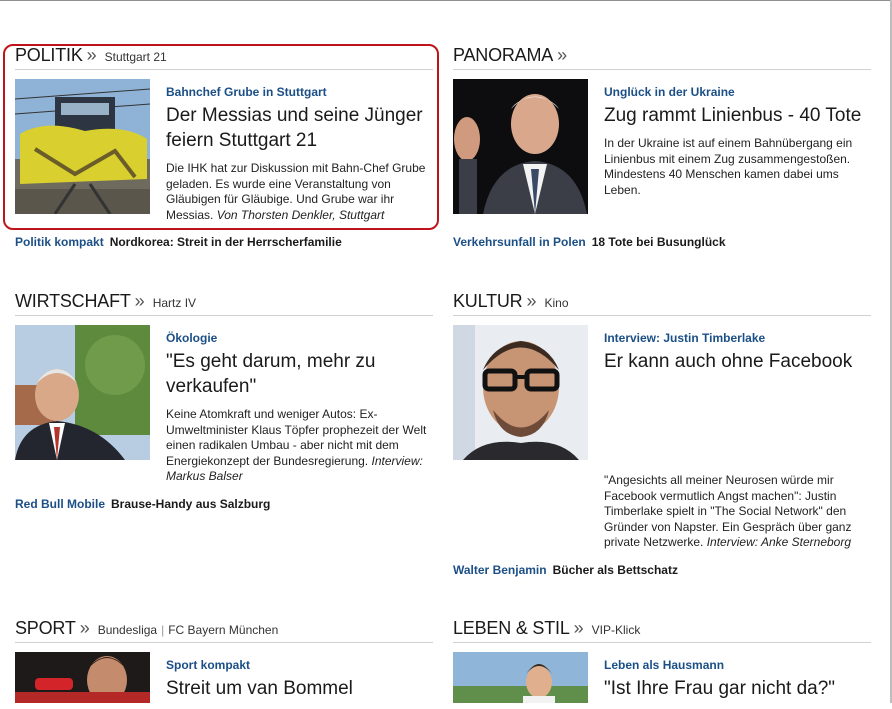 The image size is (892, 709). What do you see at coordinates (446, 0) in the screenshot?
I see `window-top-border` at bounding box center [446, 0].